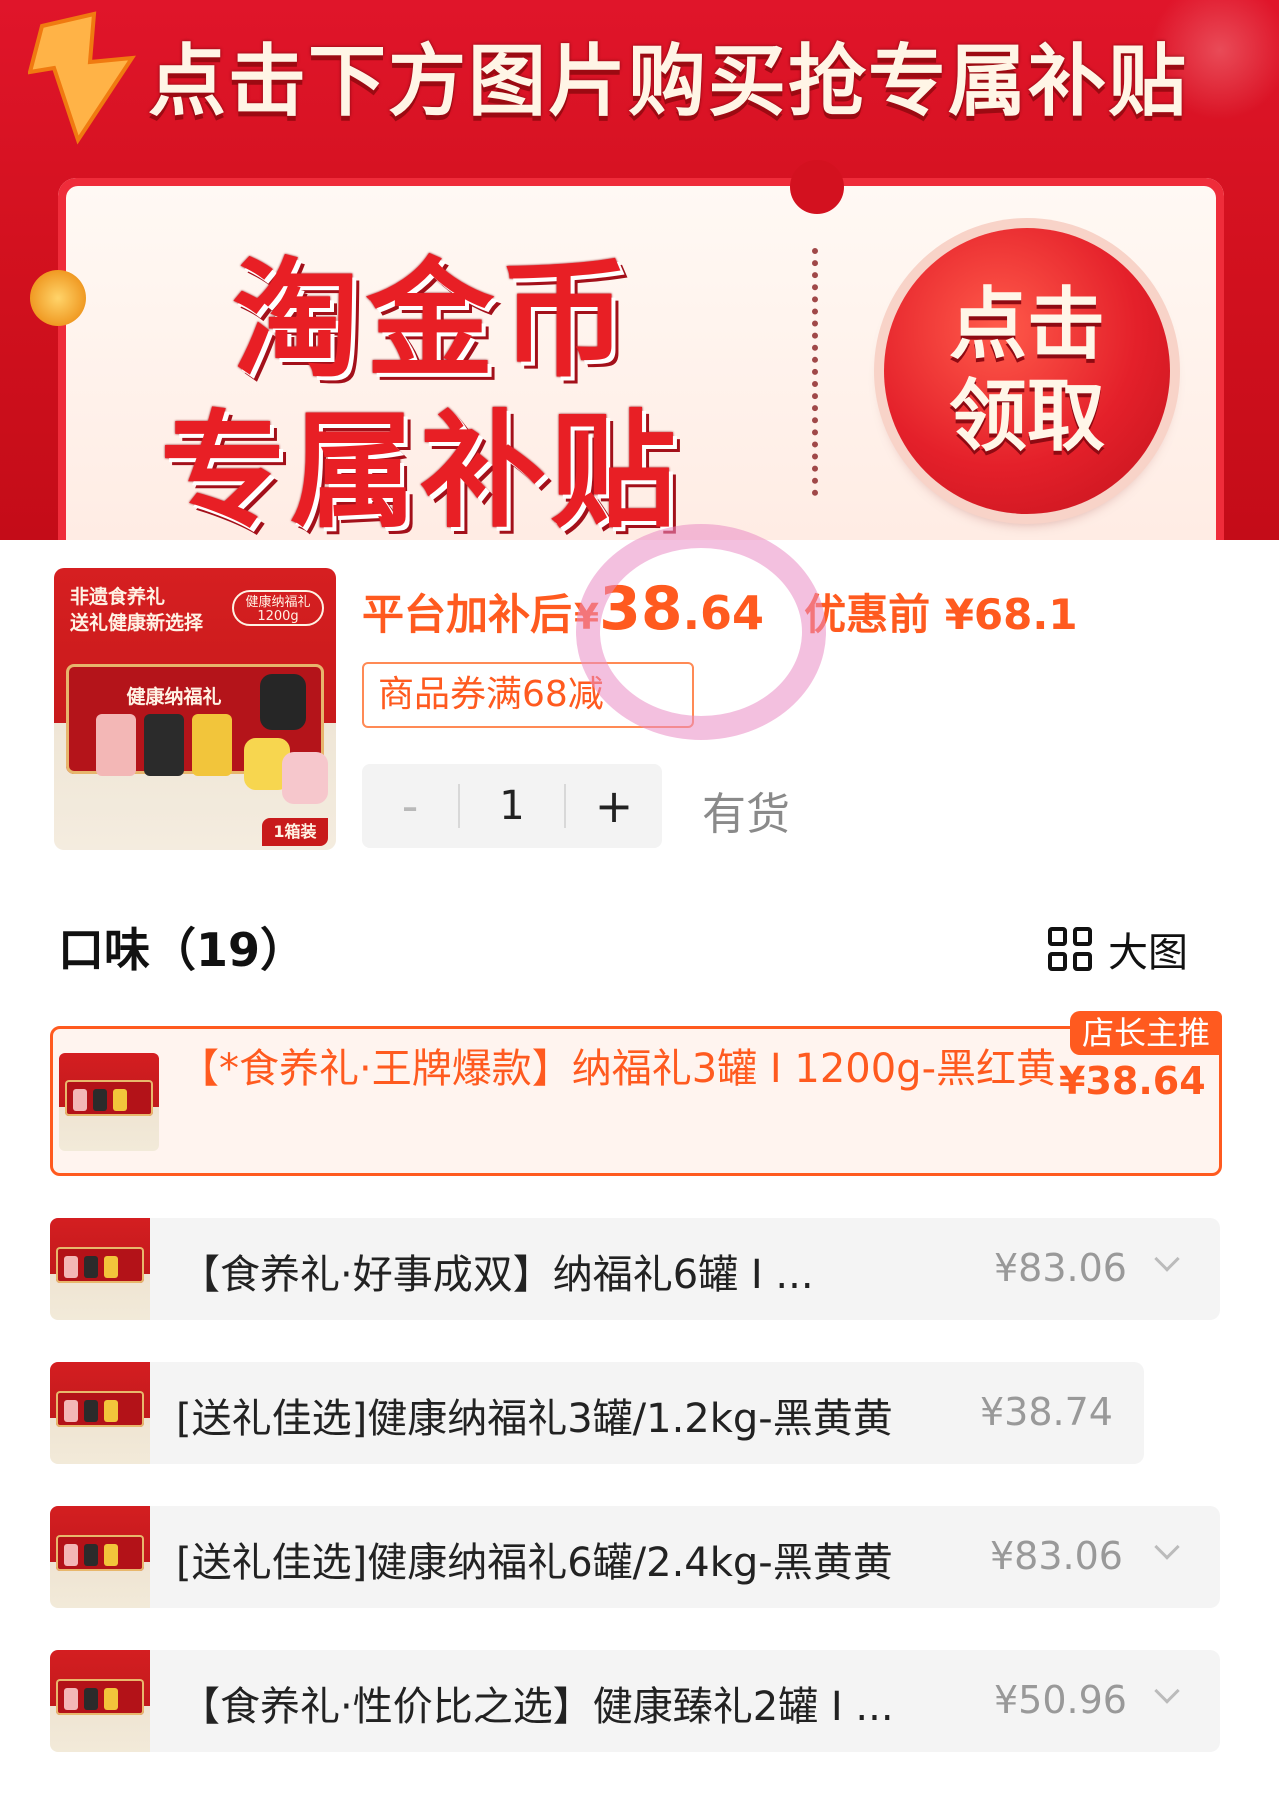 This screenshot has width=1279, height=1793. What do you see at coordinates (1027, 371) in the screenshot?
I see `claim-button: 点击 领取` at bounding box center [1027, 371].